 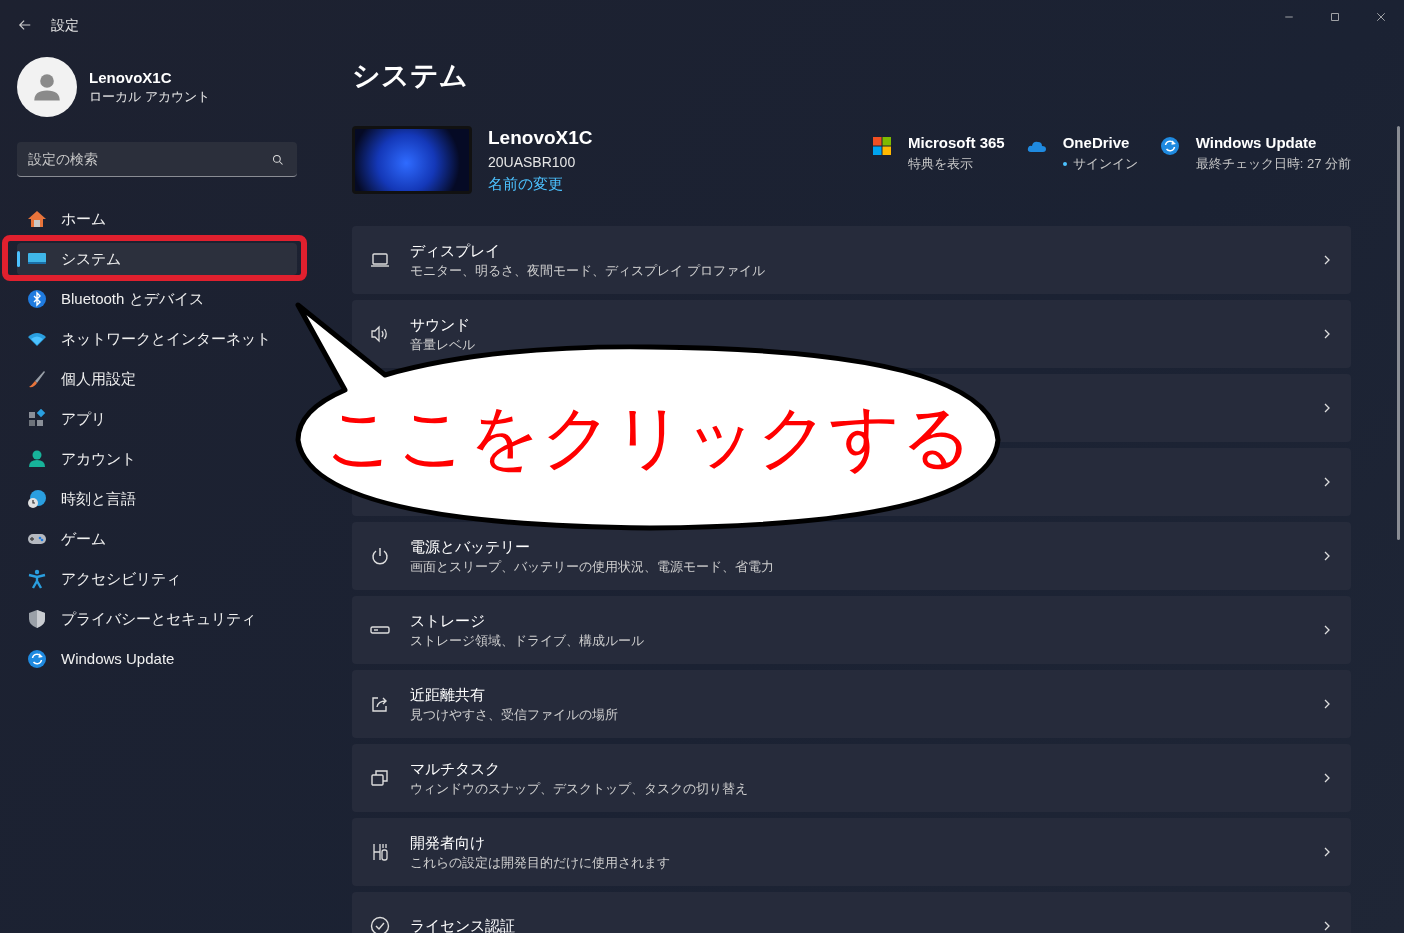 I want to click on sidebar-item: ゲーム, so click(x=157, y=539).